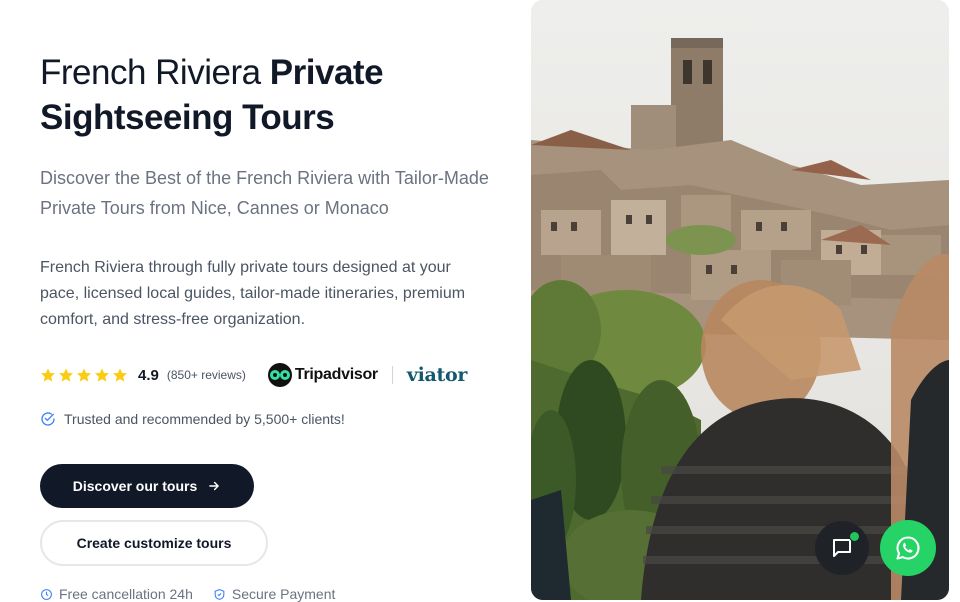  I want to click on page-title: French Riviera Private Sightseeing Tours, so click(270, 95).